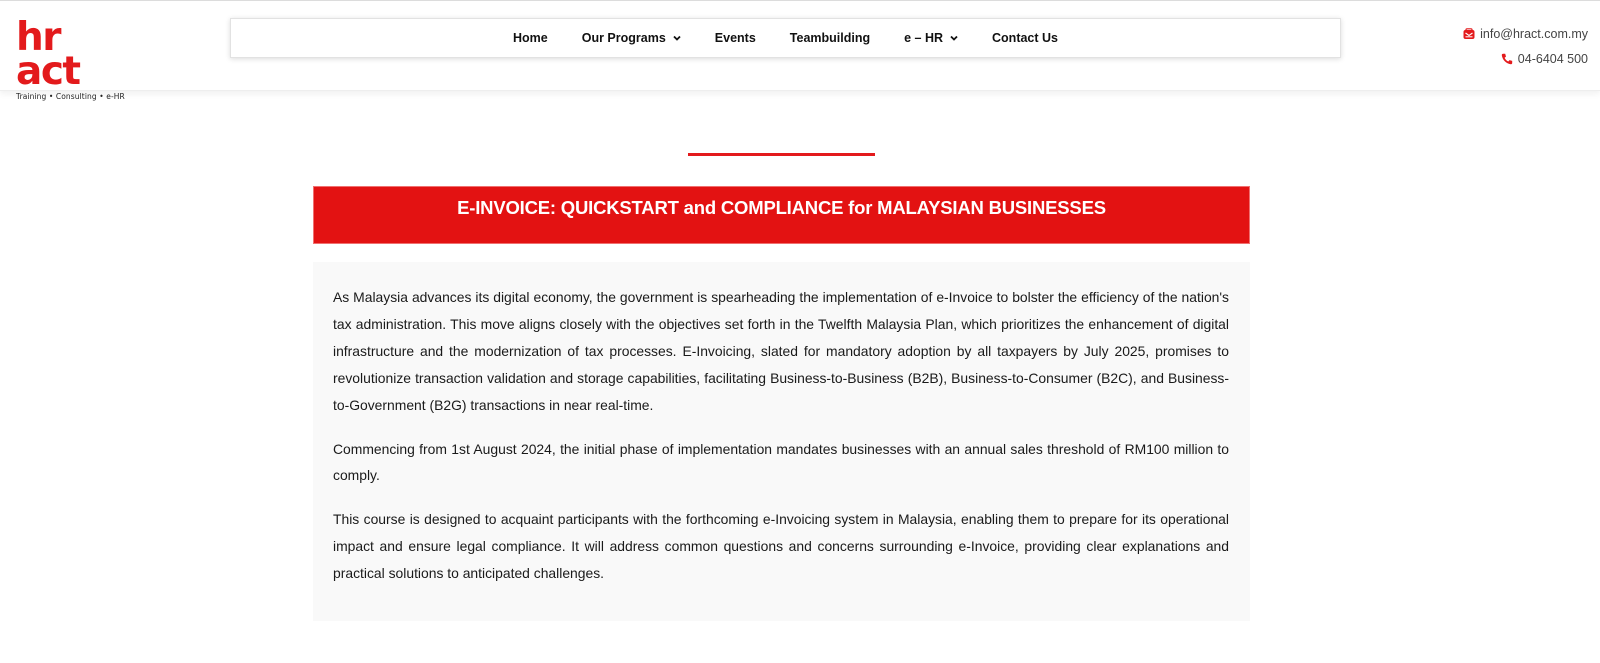 The height and width of the screenshot is (663, 1600). I want to click on nav-teambuilding: Teambuilding, so click(830, 38).